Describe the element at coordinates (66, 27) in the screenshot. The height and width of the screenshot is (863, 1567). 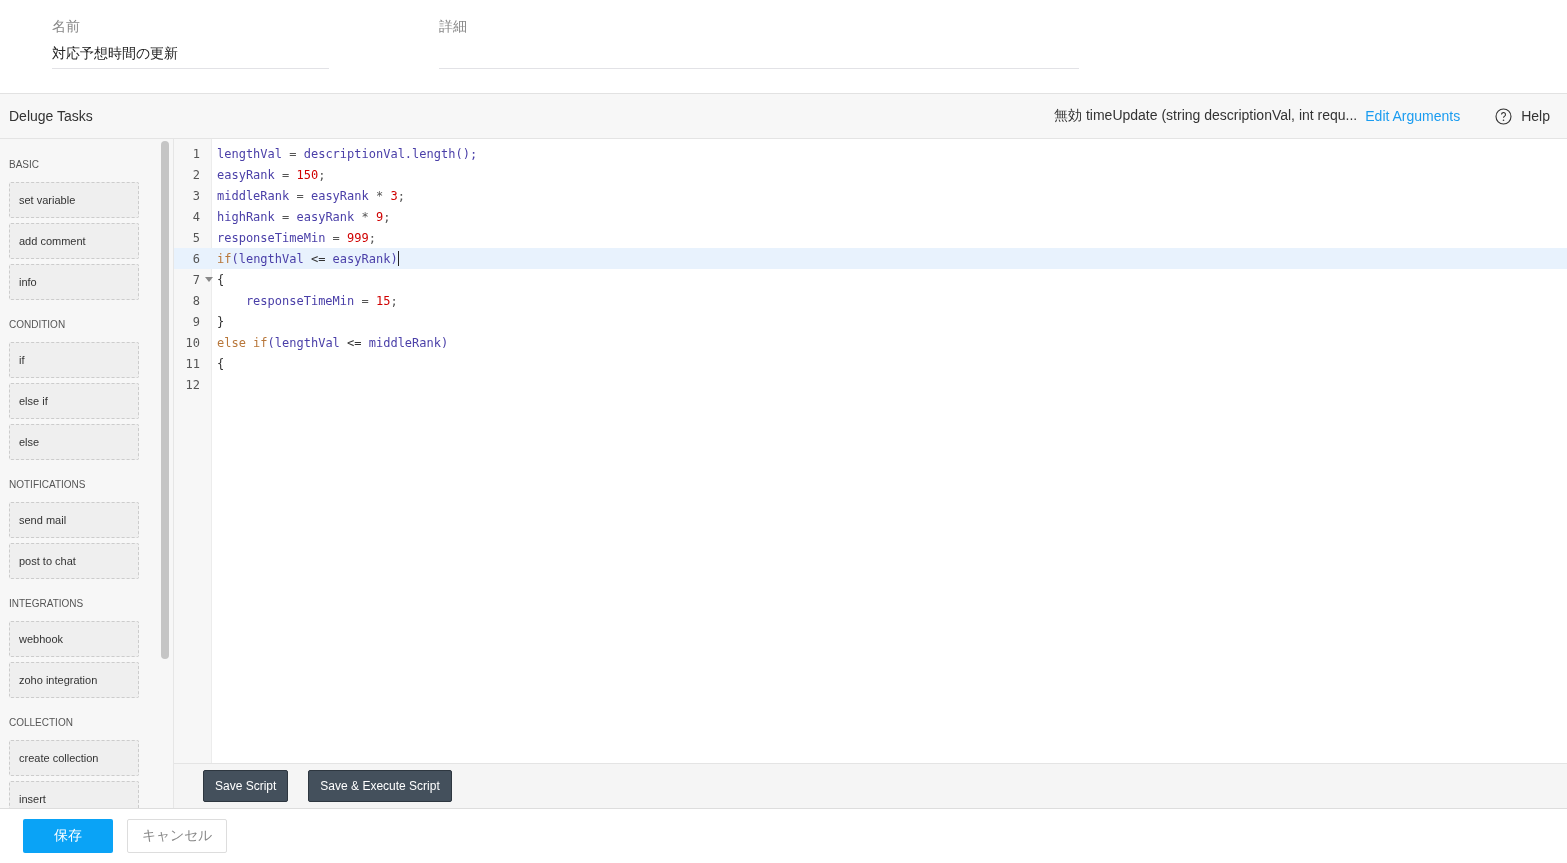
I see `field-label: 名前` at that location.